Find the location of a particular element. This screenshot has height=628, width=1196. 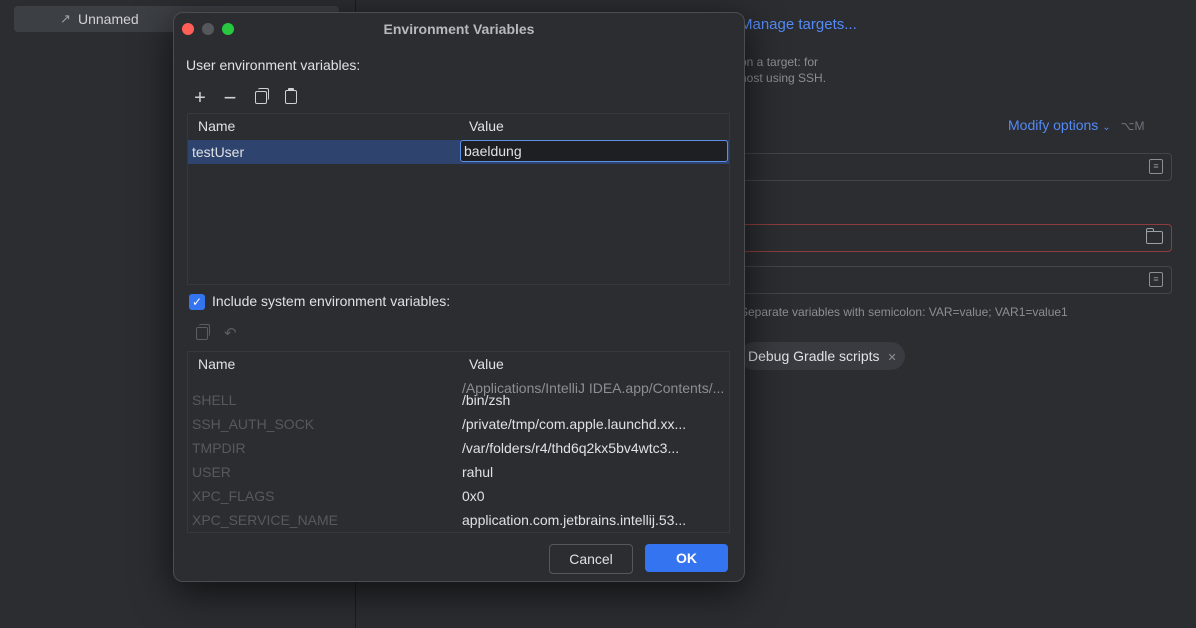

working-directory-field is located at coordinates (956, 238).